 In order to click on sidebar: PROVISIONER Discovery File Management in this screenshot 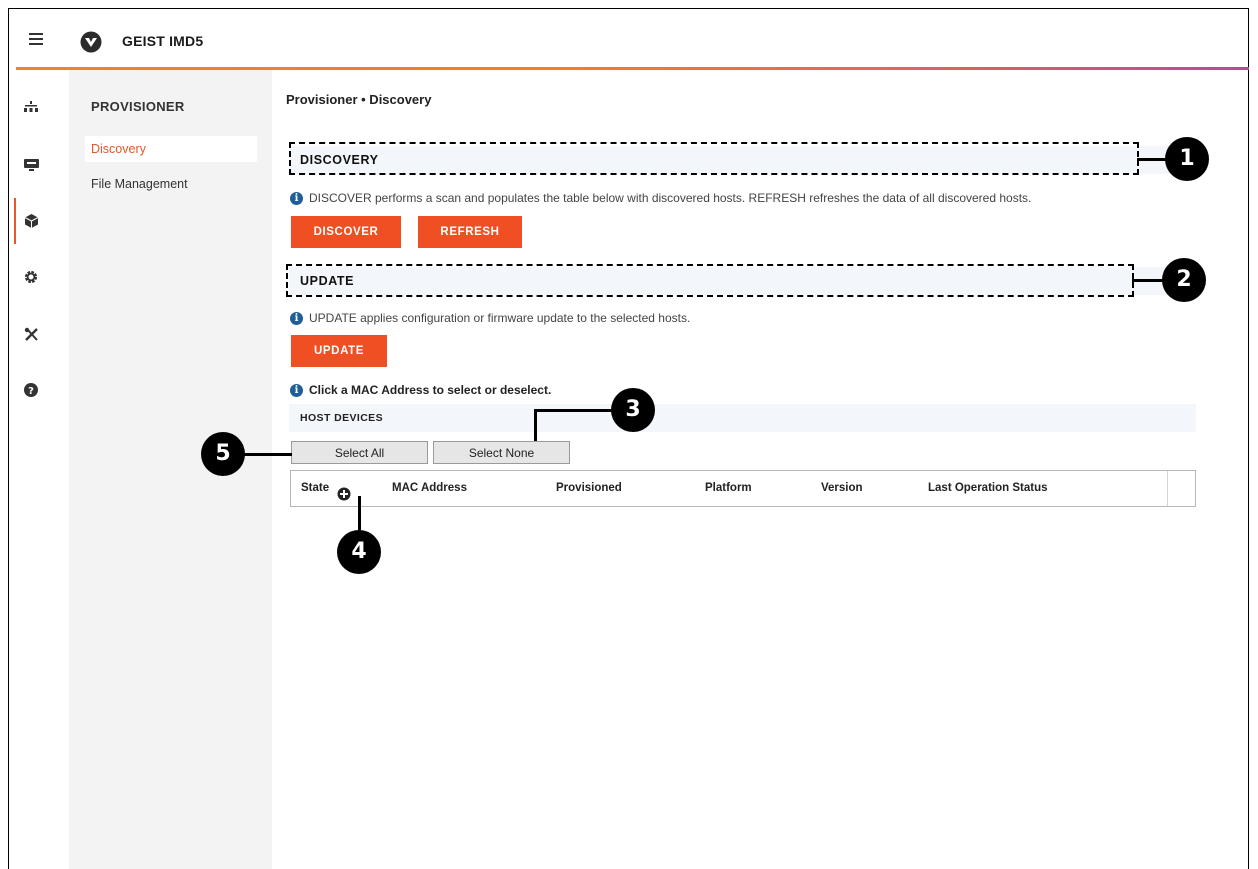, I will do `click(170, 469)`.